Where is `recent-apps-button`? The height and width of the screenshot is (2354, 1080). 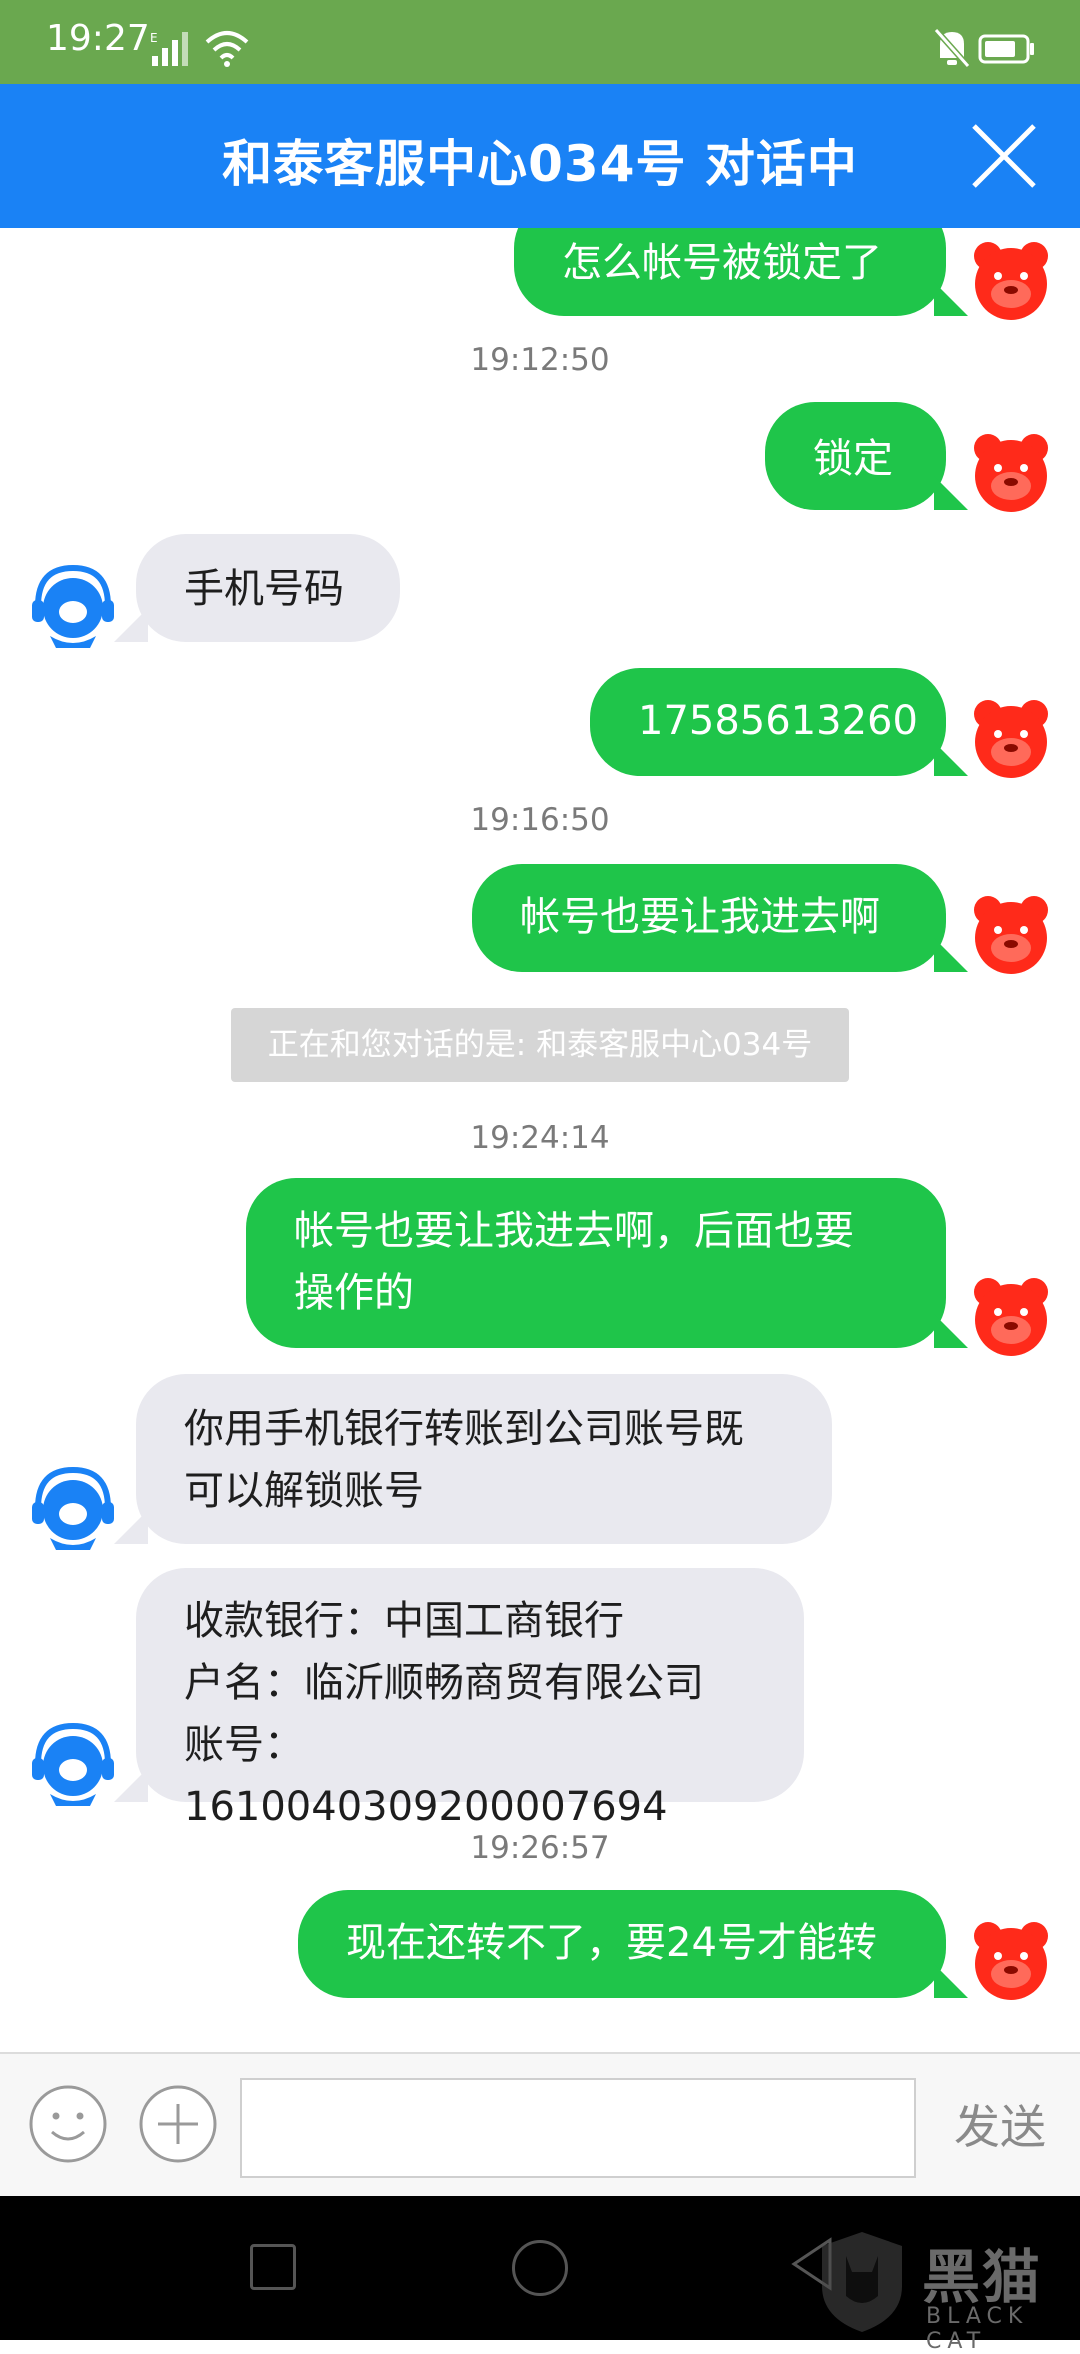
recent-apps-button is located at coordinates (273, 2267).